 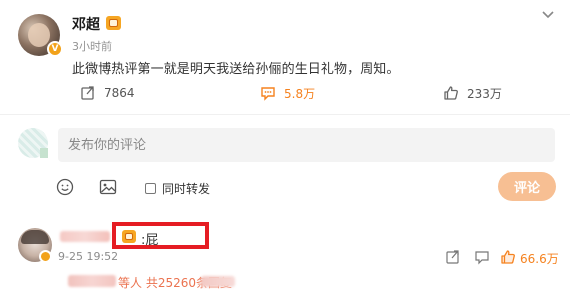 I want to click on sub-reply-redacted, so click(x=218, y=281).